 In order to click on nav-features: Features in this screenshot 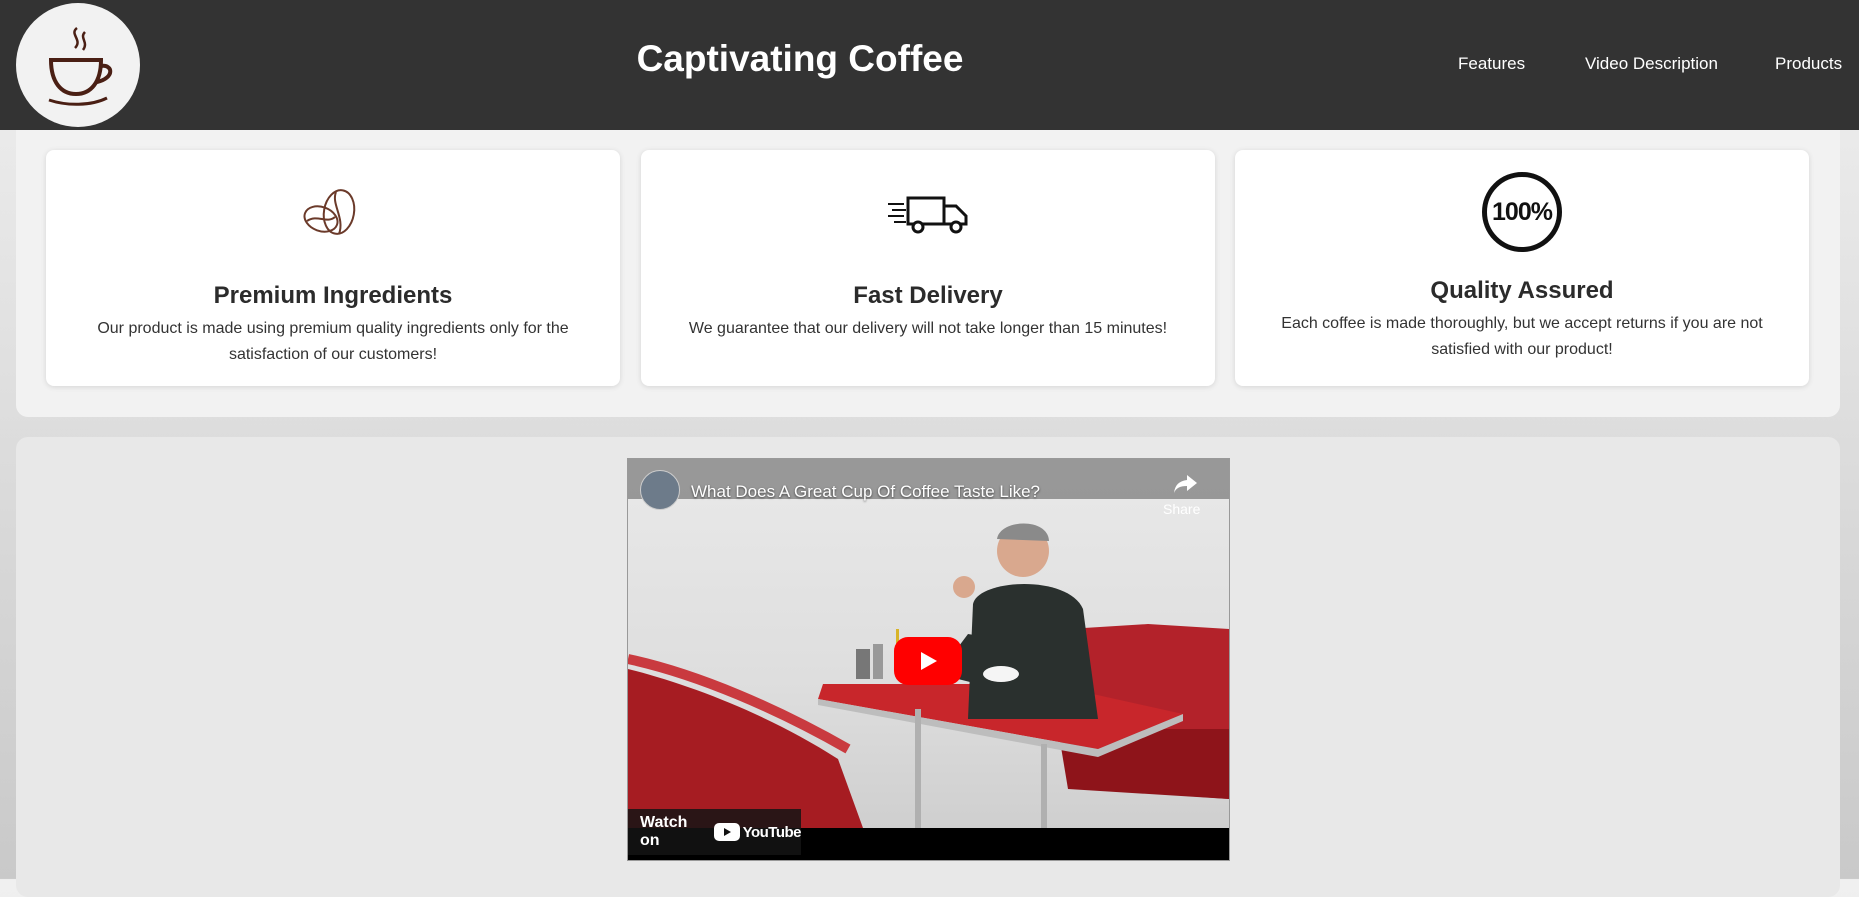, I will do `click(1491, 64)`.